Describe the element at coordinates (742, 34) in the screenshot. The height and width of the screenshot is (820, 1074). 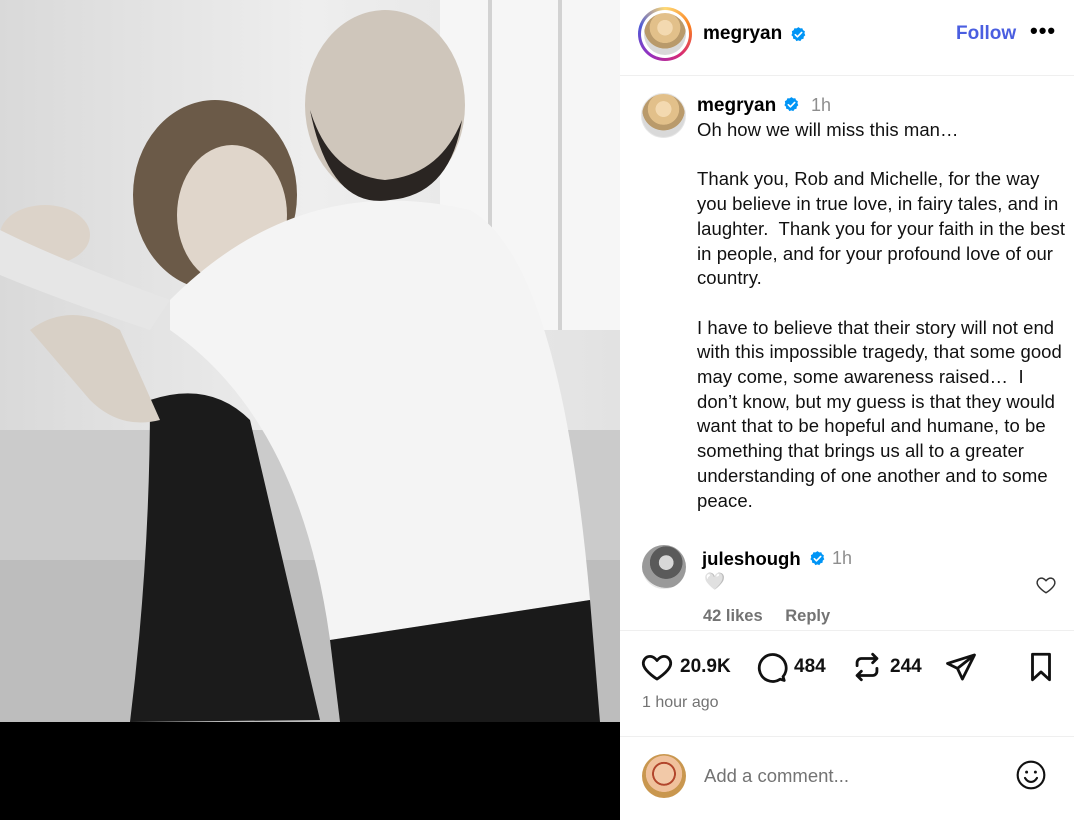
I see `author-username: megryan` at that location.